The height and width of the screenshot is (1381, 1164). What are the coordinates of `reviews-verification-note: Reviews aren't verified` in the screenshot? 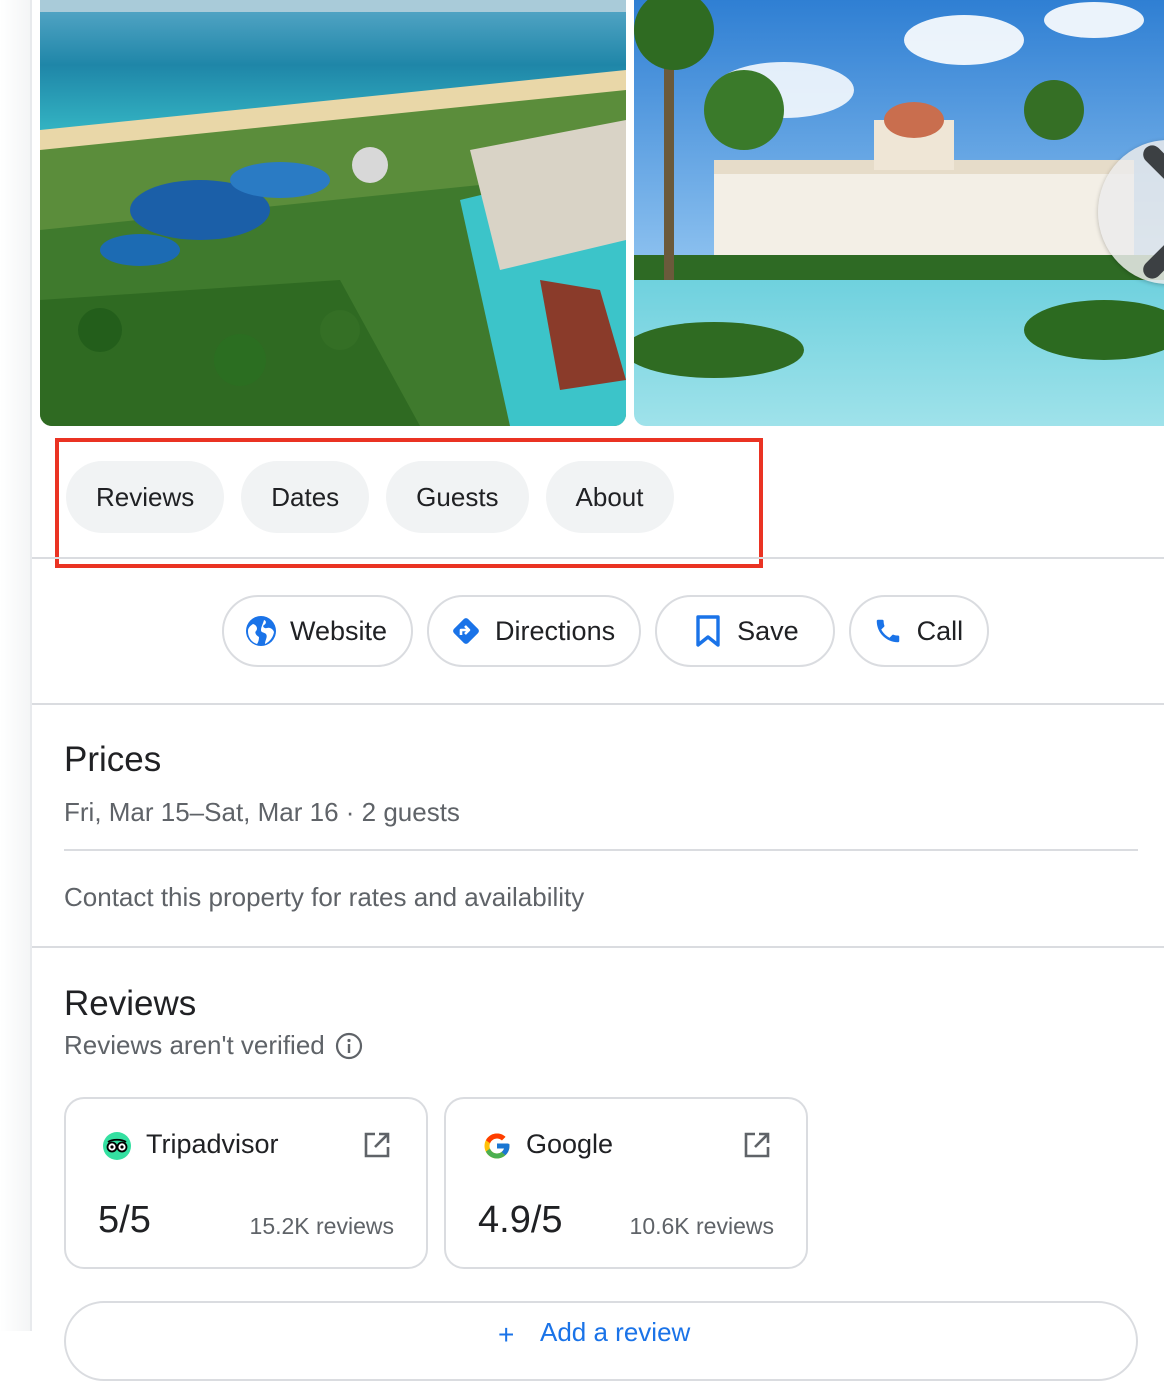 It's located at (213, 1045).